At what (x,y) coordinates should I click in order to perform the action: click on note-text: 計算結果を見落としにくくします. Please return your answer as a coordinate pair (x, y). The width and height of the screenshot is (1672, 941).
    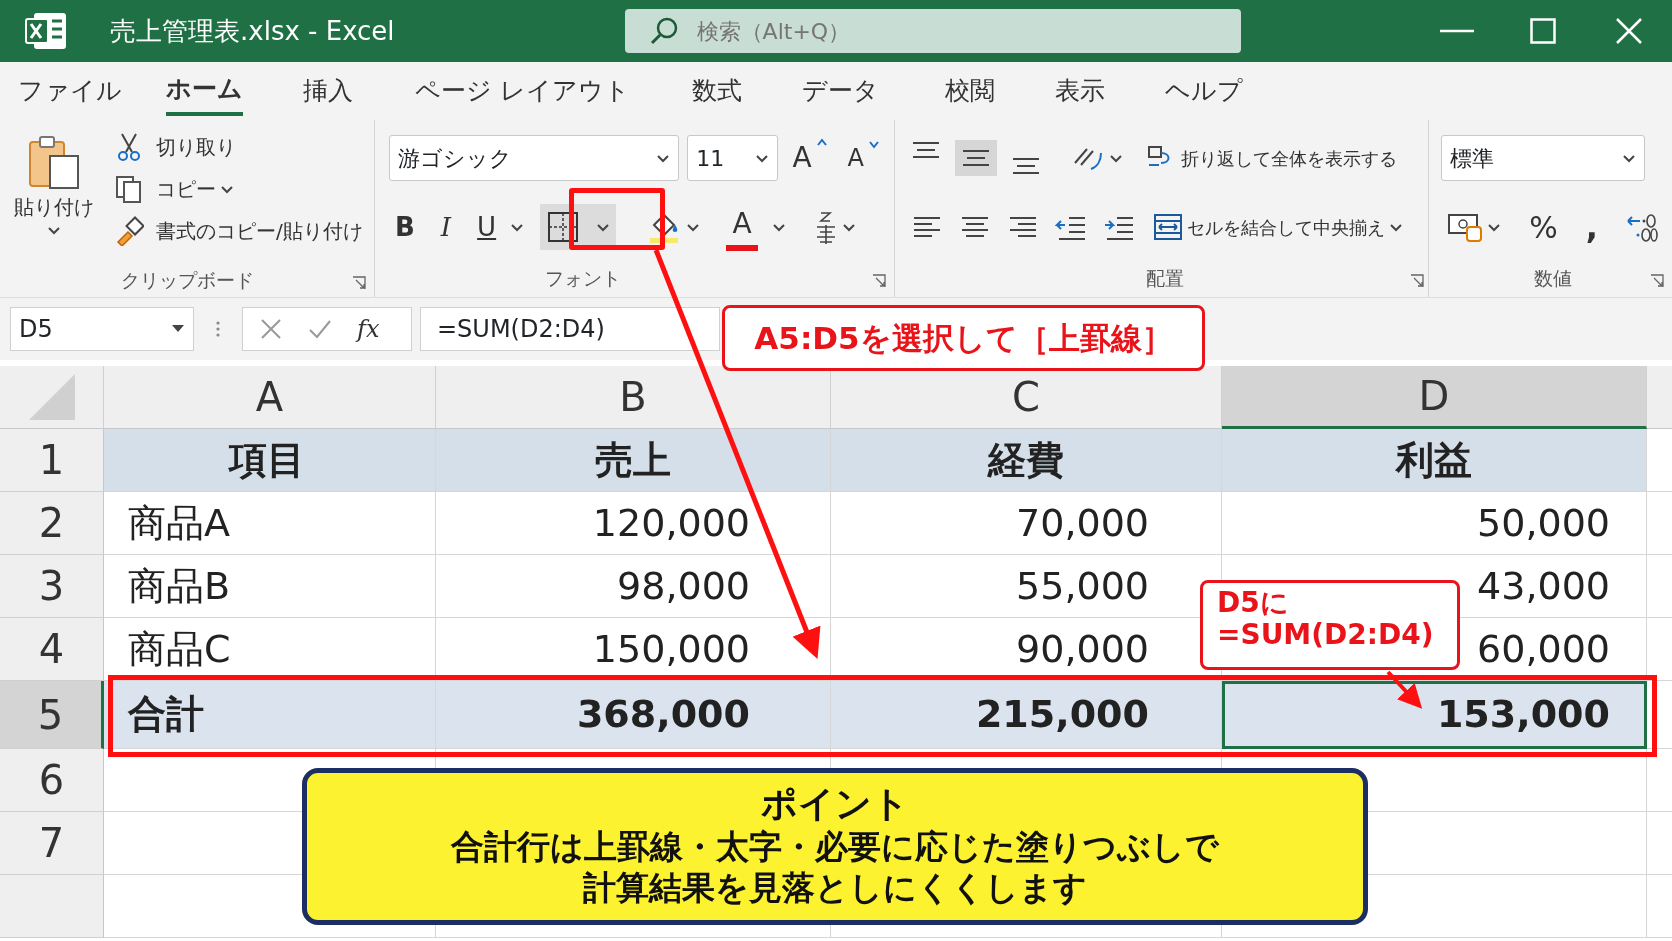
    Looking at the image, I should click on (835, 888).